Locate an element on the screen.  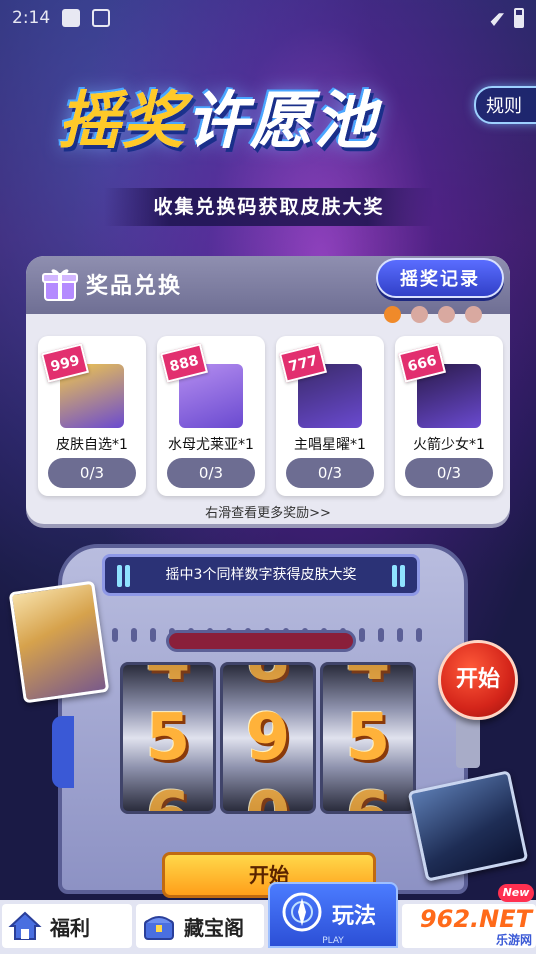
nav-cangbaoge-label: 藏宝阁 is located at coordinates (214, 927).